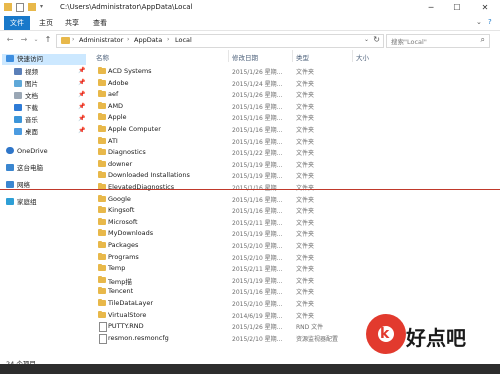  Describe the element at coordinates (24, 40) in the screenshot. I see `forward-button: →` at that location.